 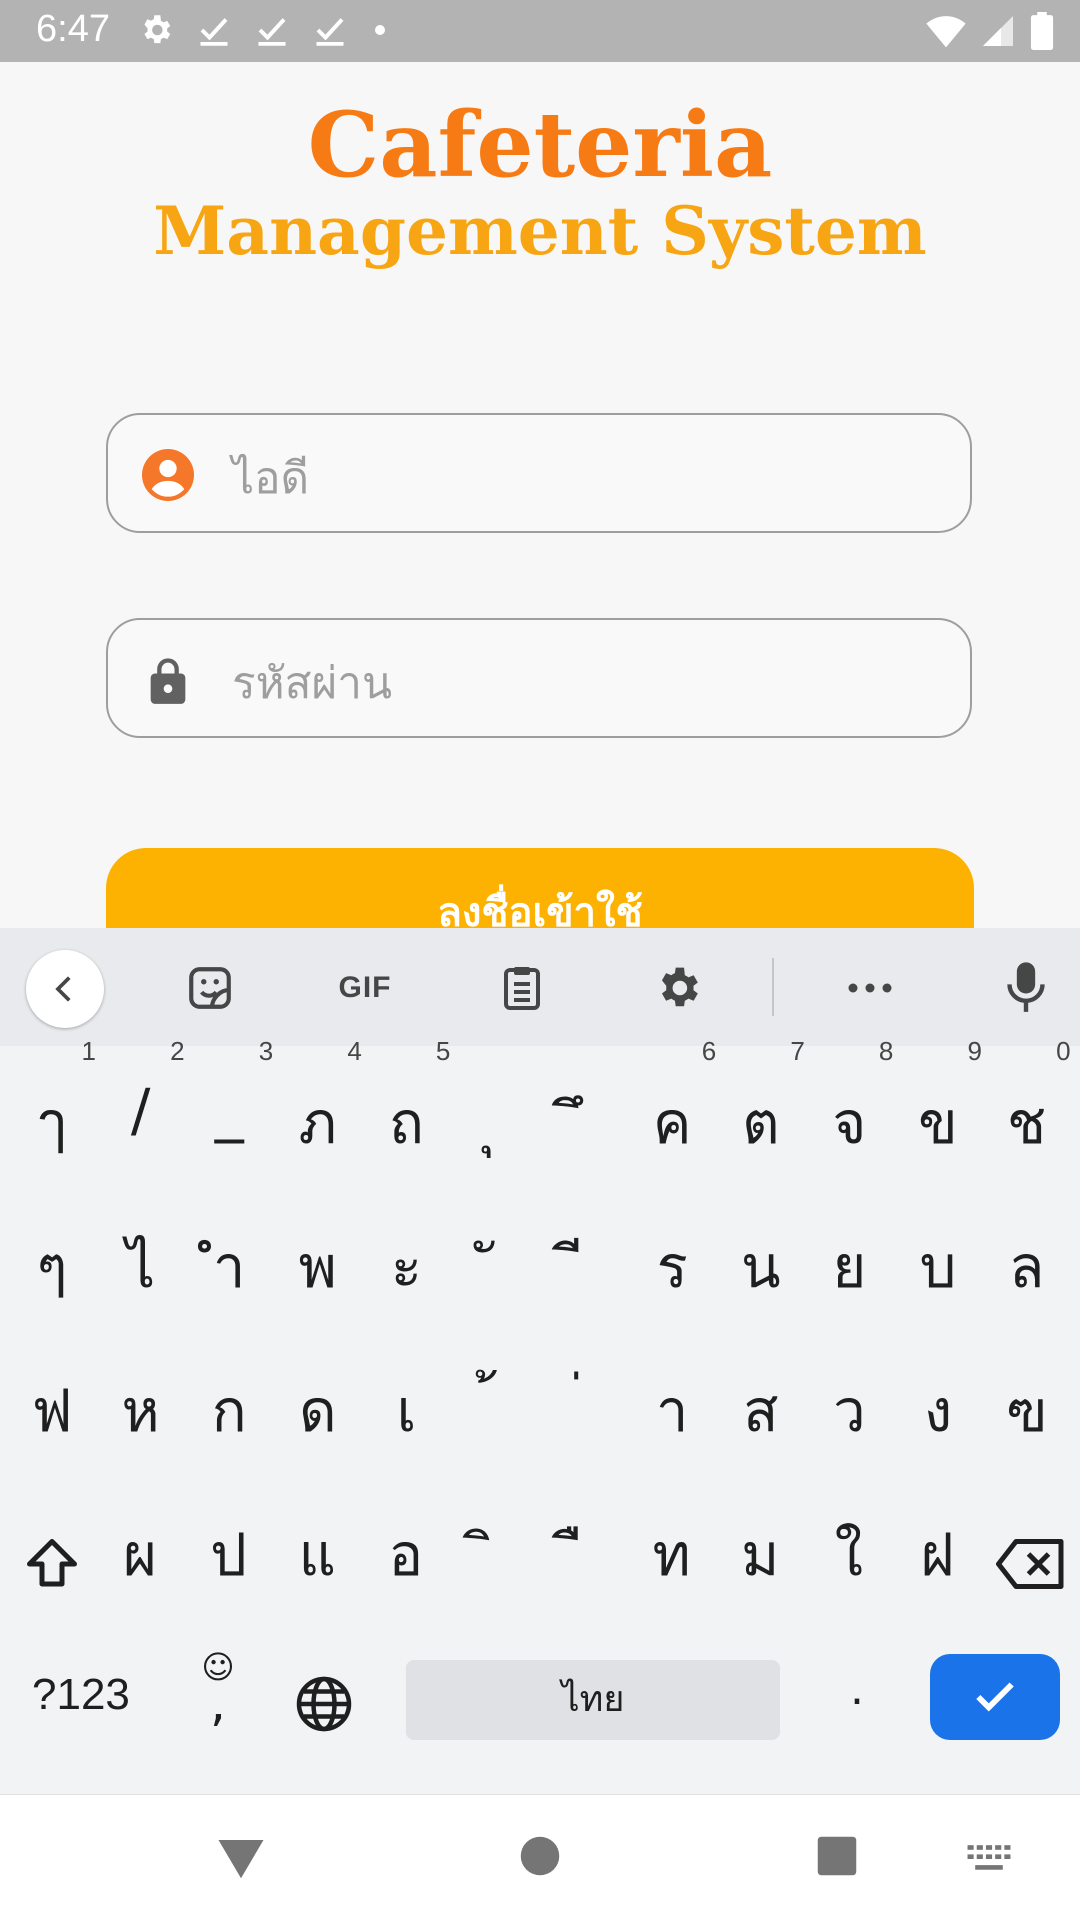 I want to click on key-char: ถ, so click(x=406, y=1123).